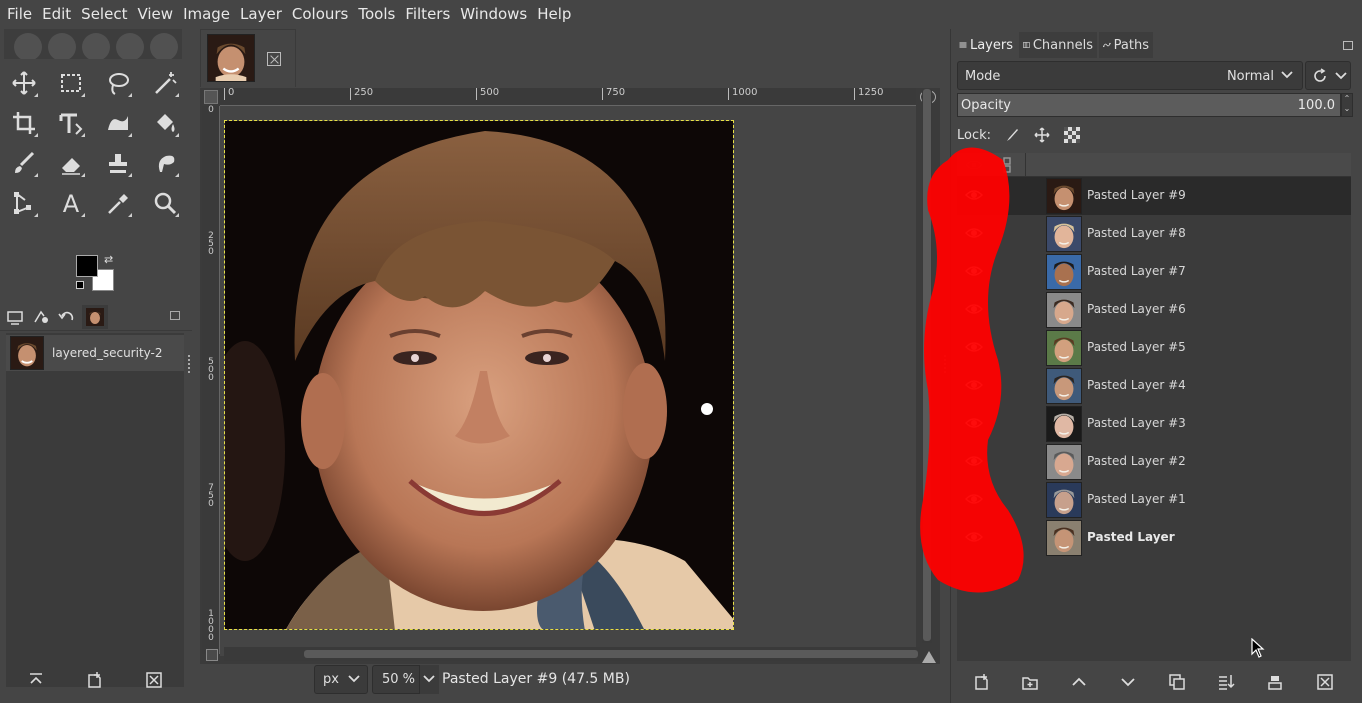 This screenshot has width=1362, height=703. I want to click on paths-button, so click(24, 203).